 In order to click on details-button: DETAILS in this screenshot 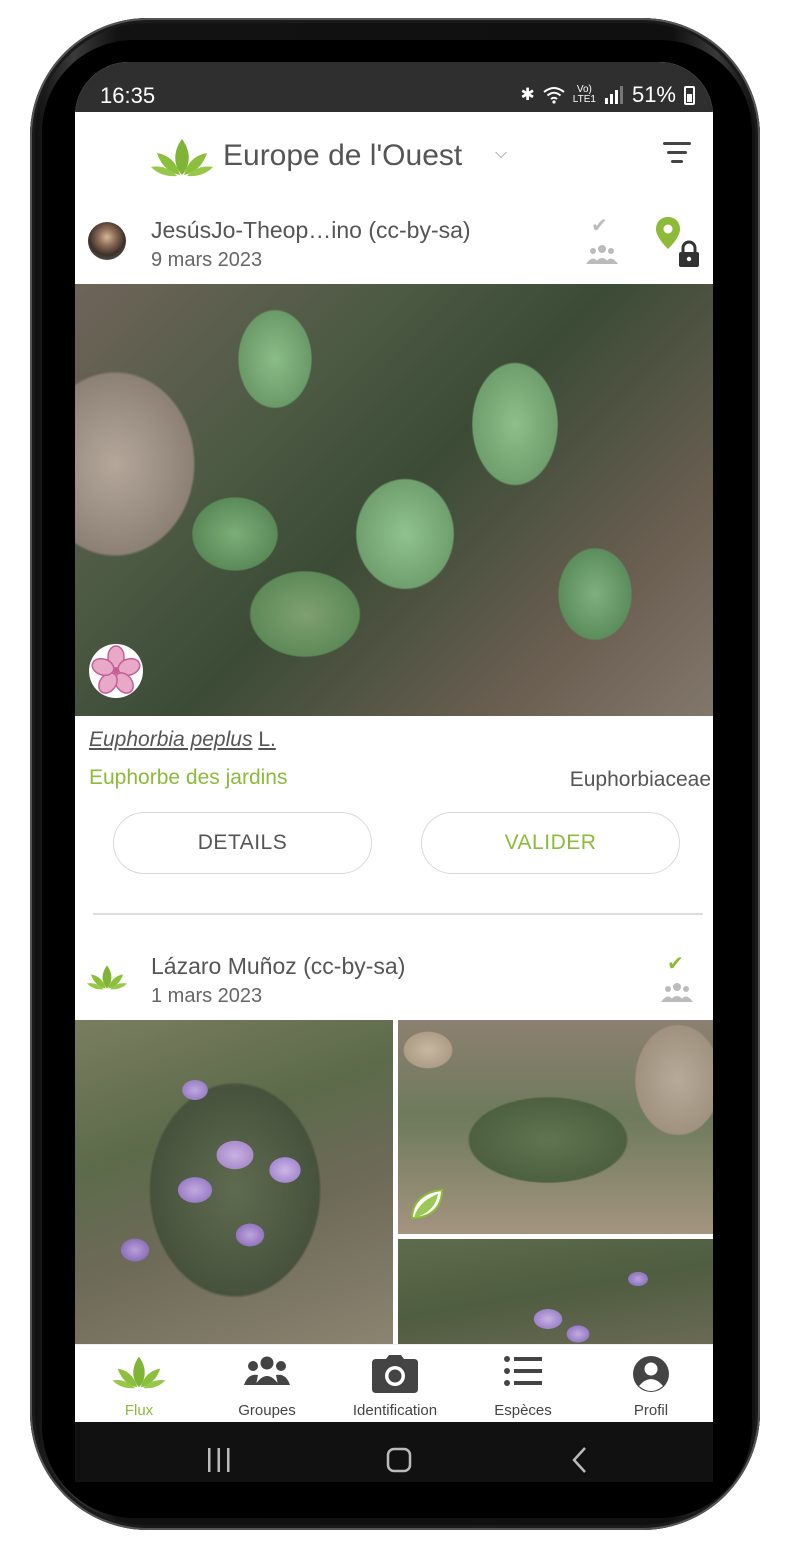, I will do `click(242, 843)`.